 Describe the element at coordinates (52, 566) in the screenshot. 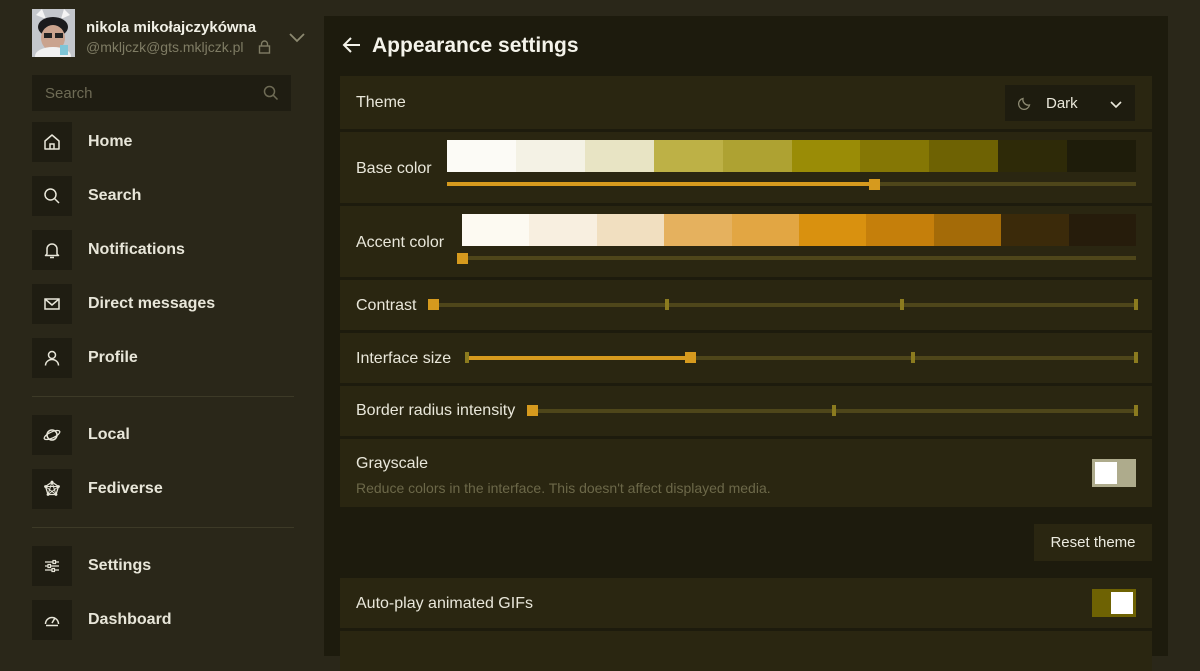

I see `sliders-icon` at that location.